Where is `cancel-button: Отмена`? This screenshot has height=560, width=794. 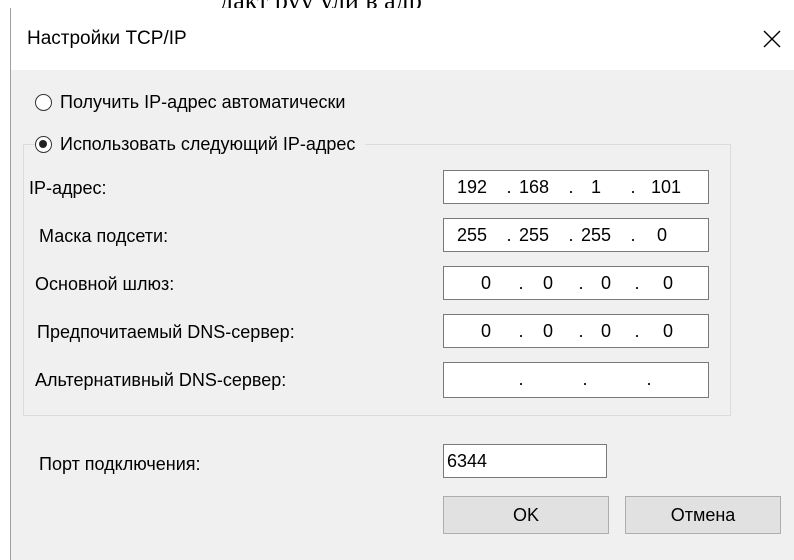 cancel-button: Отмена is located at coordinates (703, 515).